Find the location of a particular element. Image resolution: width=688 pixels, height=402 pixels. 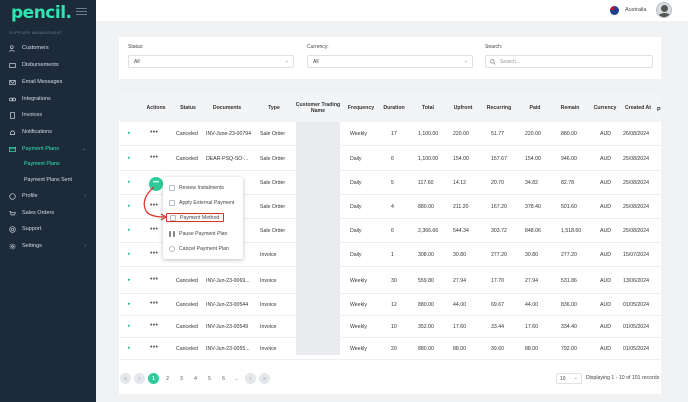

col-header-paid: Paid is located at coordinates (535, 108).